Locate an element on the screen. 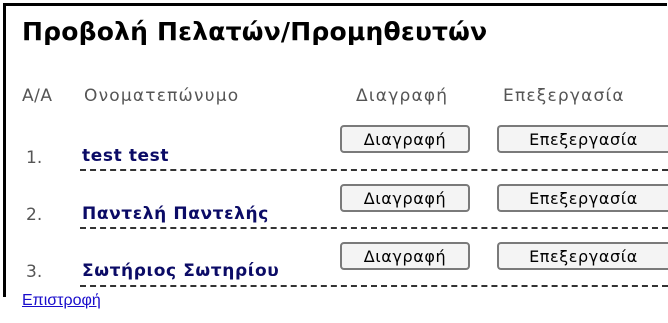 The height and width of the screenshot is (323, 668). header-index: Α/Α is located at coordinates (37, 96).